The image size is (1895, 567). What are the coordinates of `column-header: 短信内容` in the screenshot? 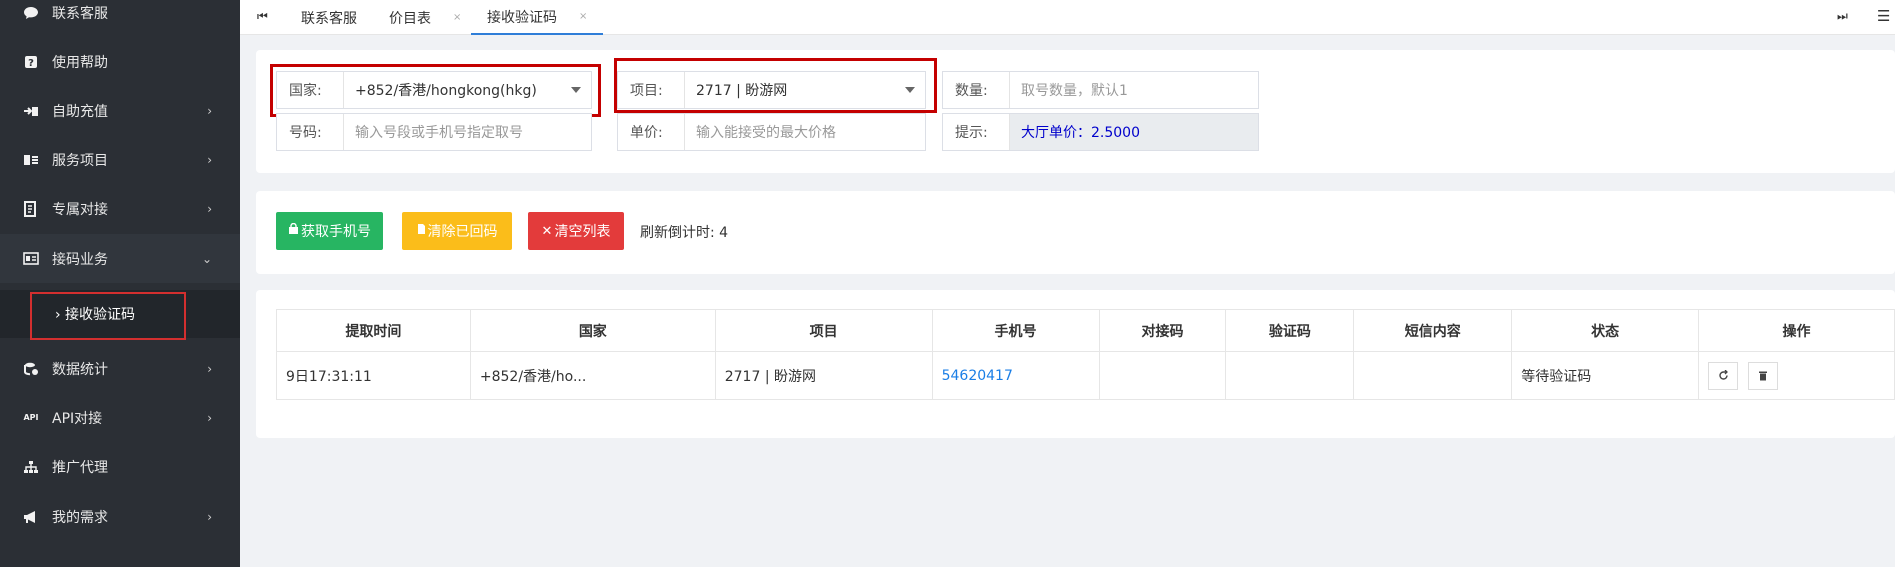 It's located at (1433, 330).